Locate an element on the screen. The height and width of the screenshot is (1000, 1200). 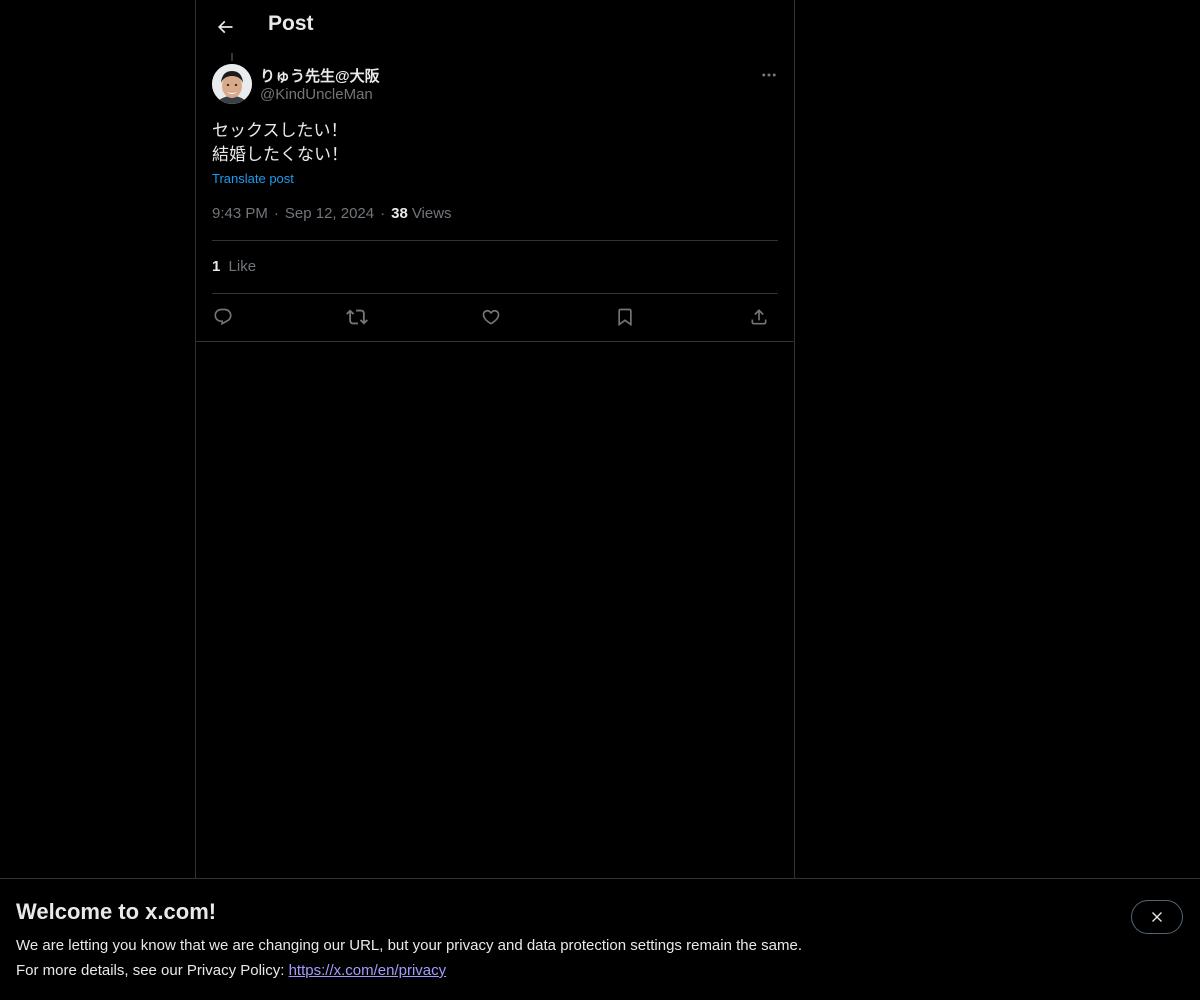
more-horizontal-icon is located at coordinates (769, 75).